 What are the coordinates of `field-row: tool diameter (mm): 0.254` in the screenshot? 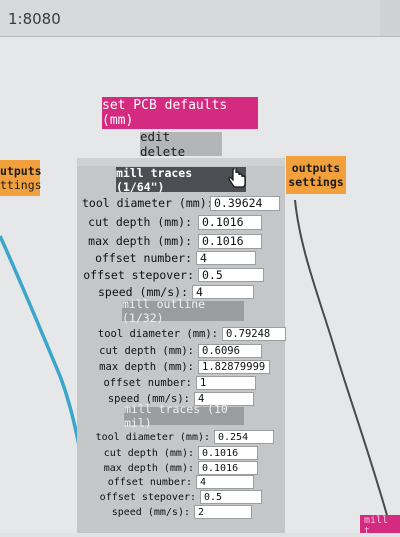 It's located at (181, 437).